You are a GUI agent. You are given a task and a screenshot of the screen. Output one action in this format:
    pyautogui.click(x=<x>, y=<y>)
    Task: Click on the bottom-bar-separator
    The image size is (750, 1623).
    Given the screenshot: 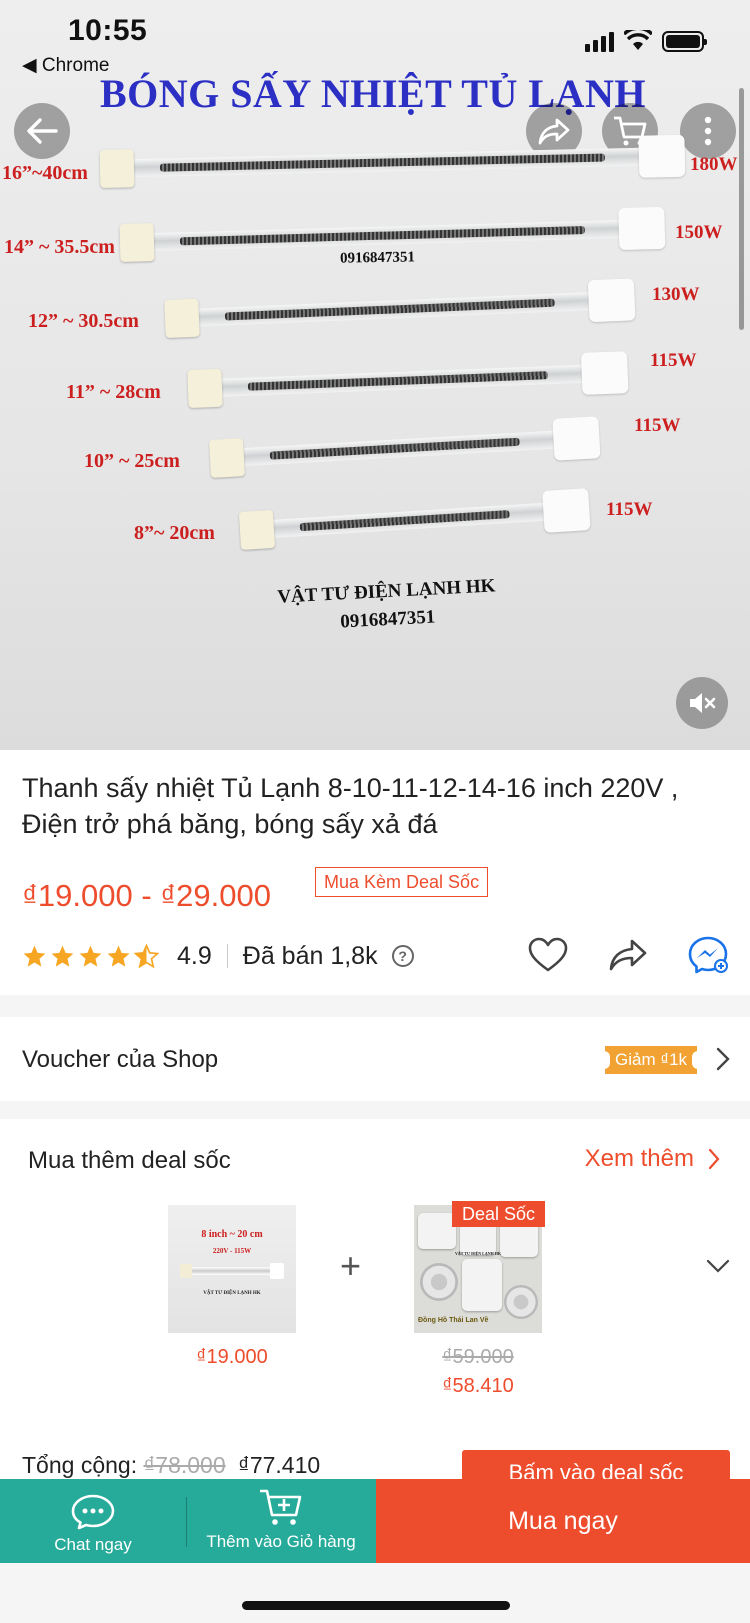 What is the action you would take?
    pyautogui.click(x=186, y=1522)
    